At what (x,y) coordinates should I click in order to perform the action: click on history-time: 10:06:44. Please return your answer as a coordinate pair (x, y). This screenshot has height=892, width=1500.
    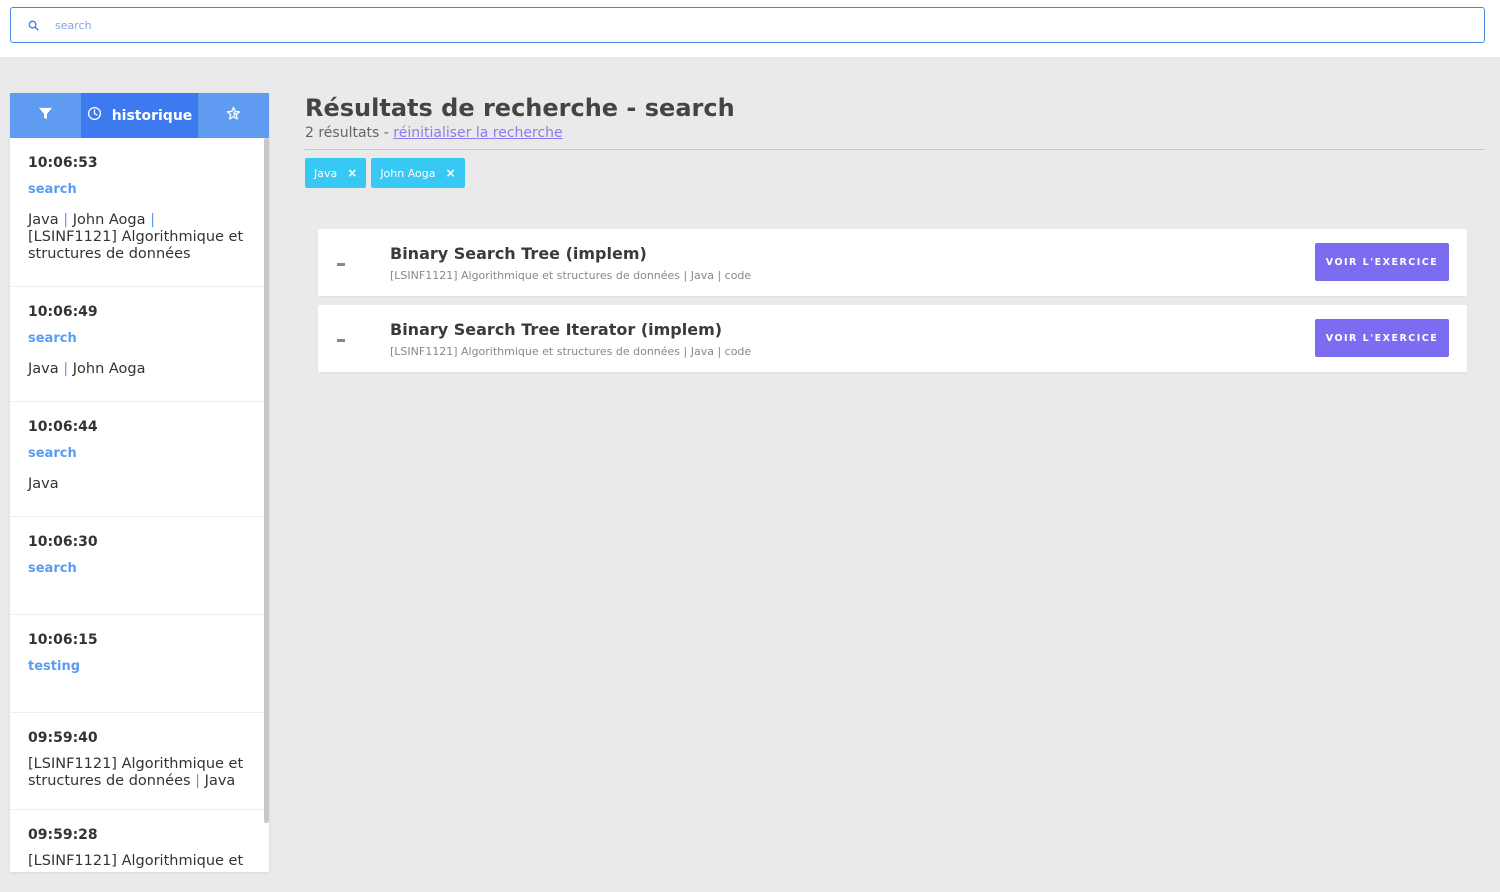
    Looking at the image, I should click on (63, 427).